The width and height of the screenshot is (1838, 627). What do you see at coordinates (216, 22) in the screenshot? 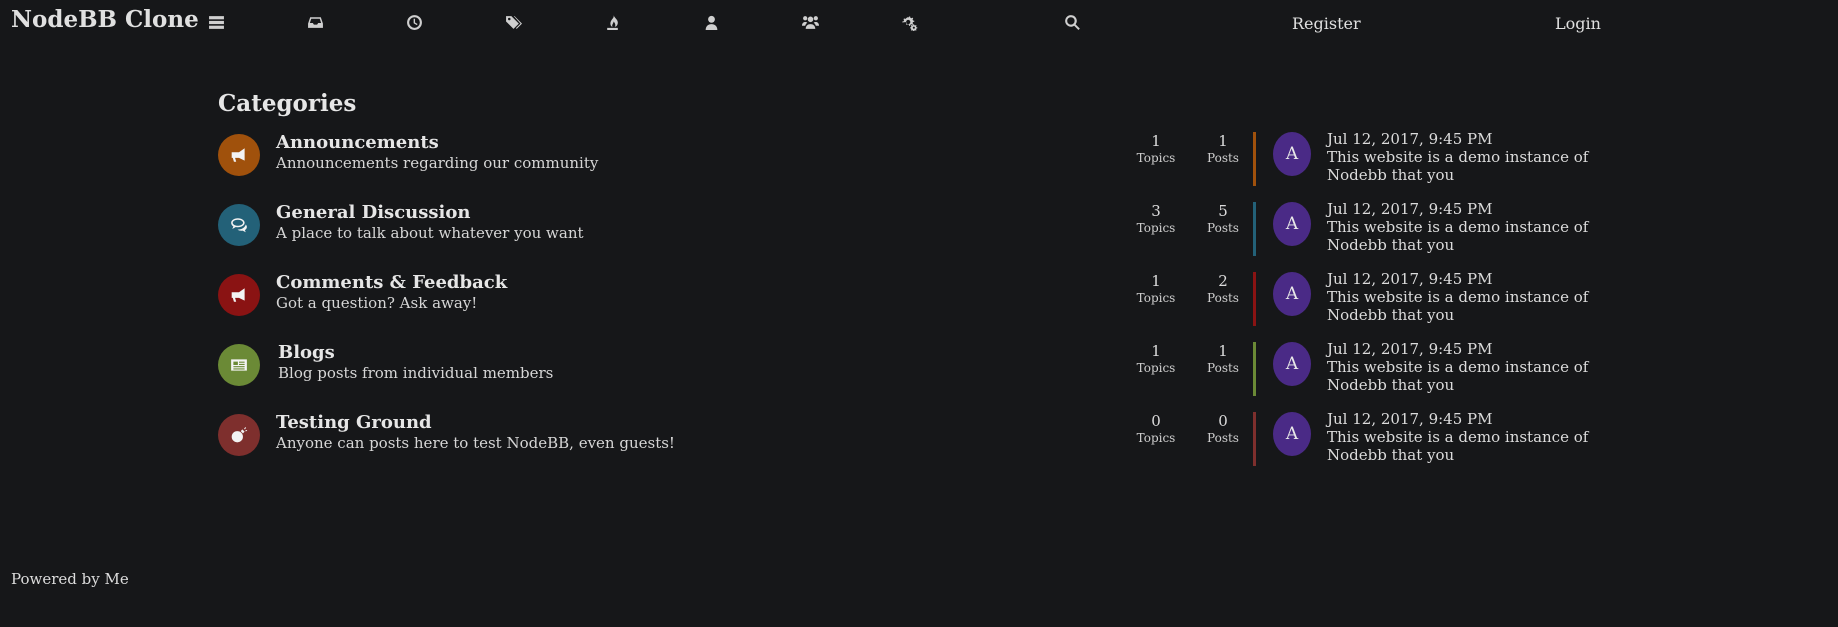
I see `list-icon` at bounding box center [216, 22].